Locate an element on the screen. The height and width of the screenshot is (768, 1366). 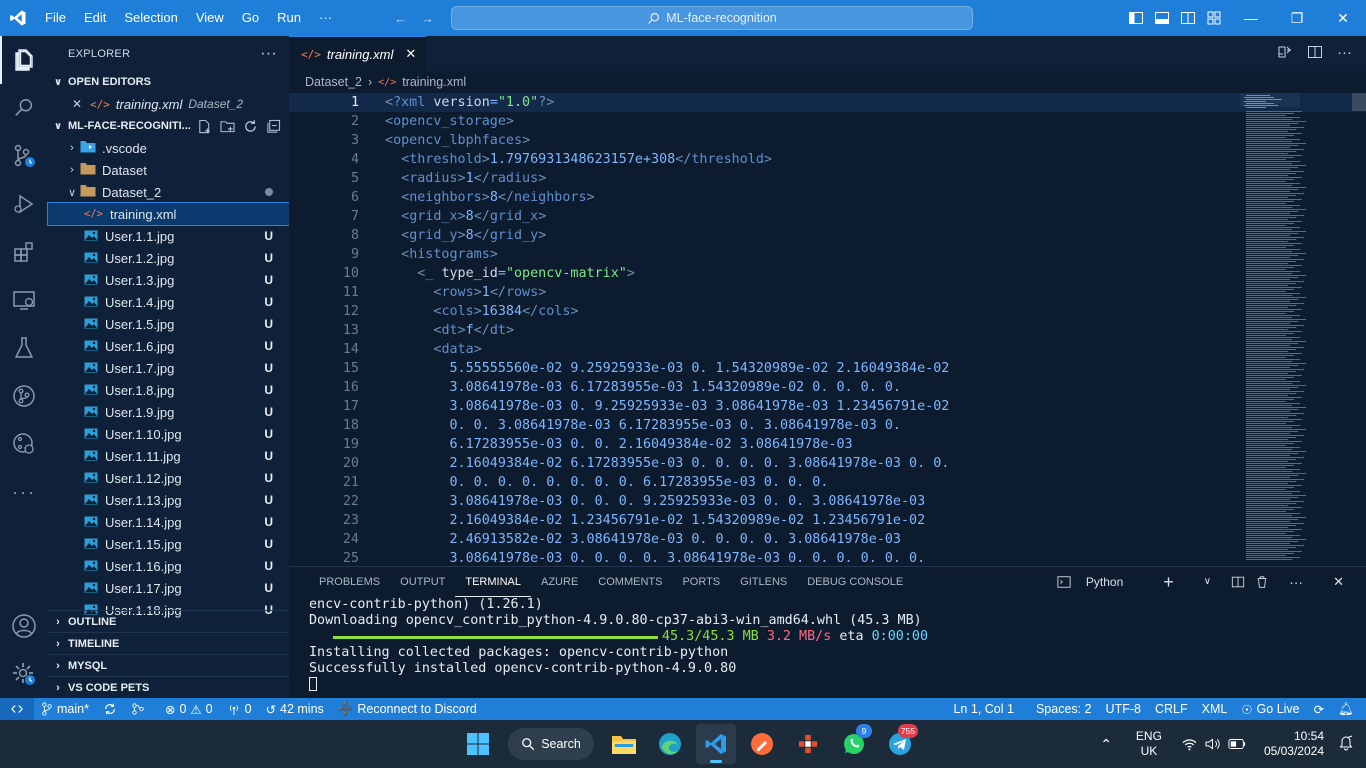
quick-settings is located at coordinates (1214, 744).